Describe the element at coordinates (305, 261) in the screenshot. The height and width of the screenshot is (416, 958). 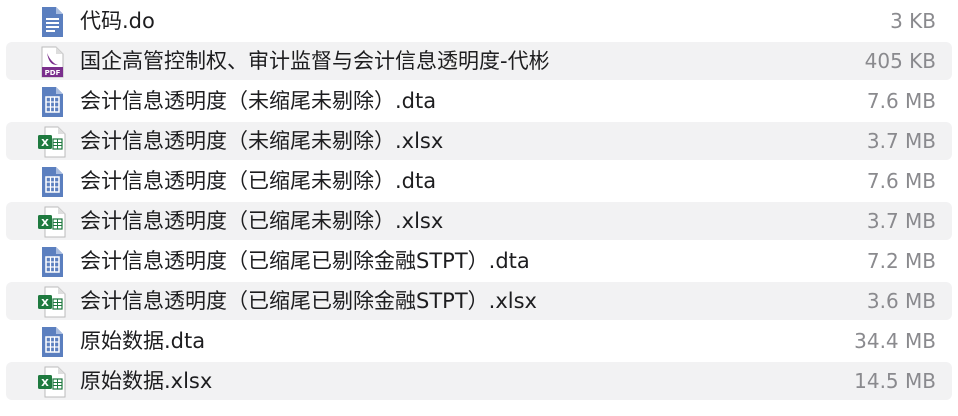
I see `file-name: 会计信息透明度（已缩尾已剔除金融STPT）.dta` at that location.